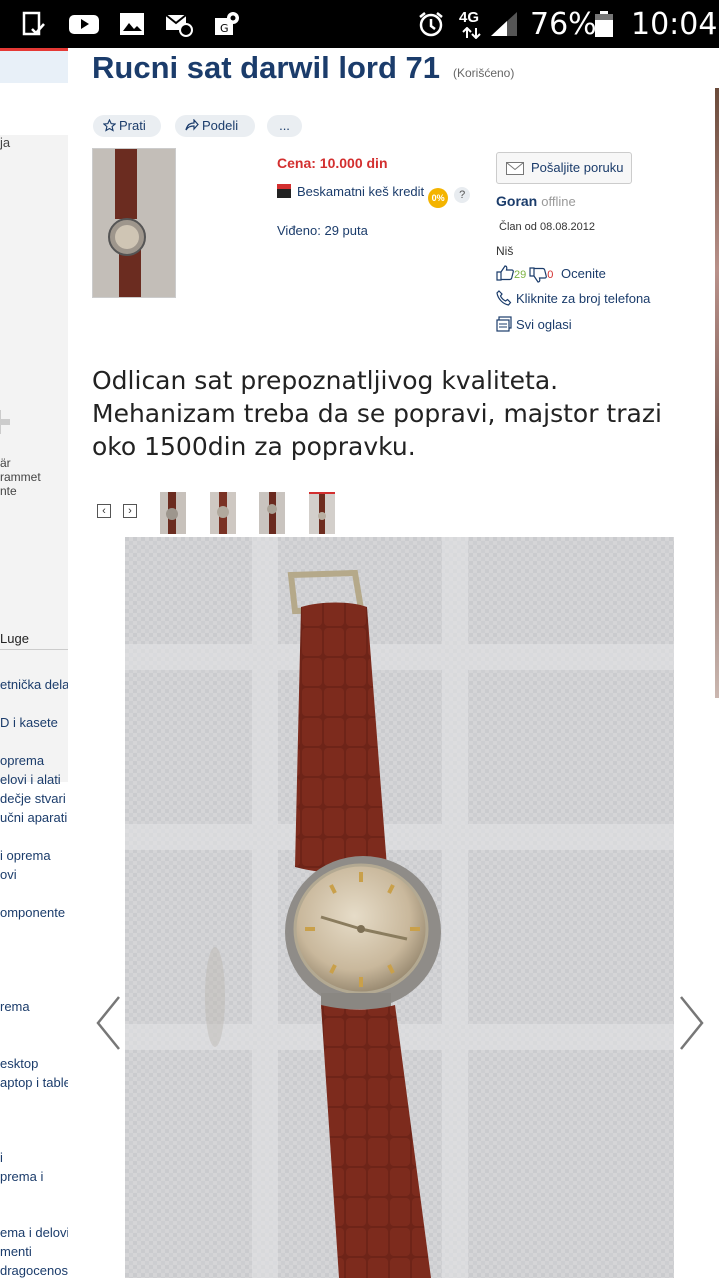  I want to click on data-arrows-icon, so click(471, 33).